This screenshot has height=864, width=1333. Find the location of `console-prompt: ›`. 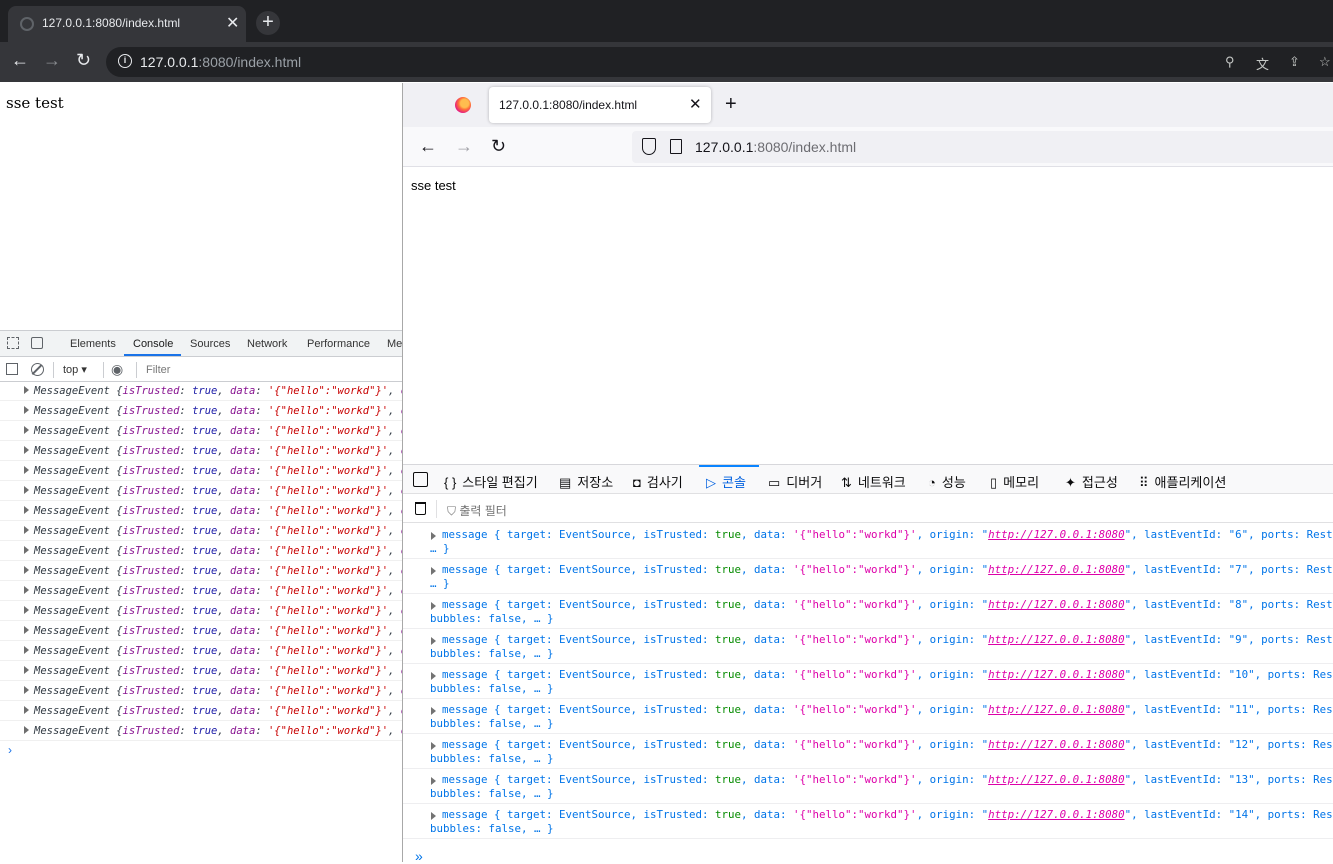

console-prompt: › is located at coordinates (10, 750).